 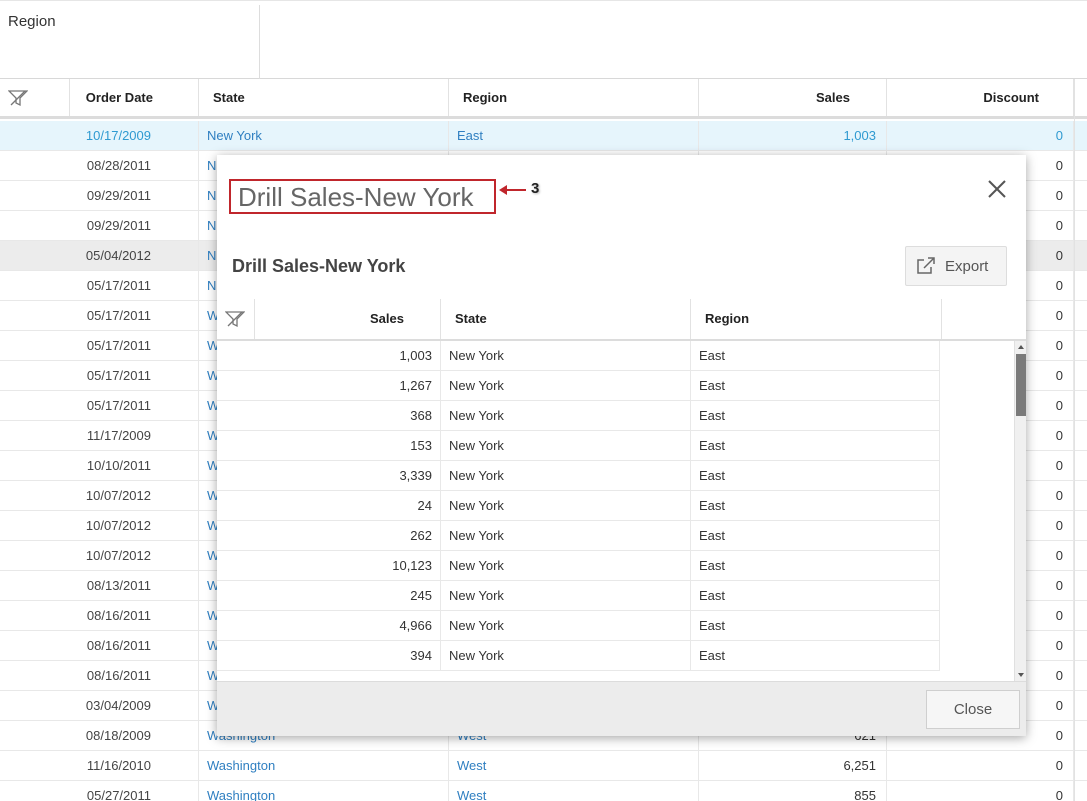 I want to click on scroll-up-icon, so click(x=1021, y=347).